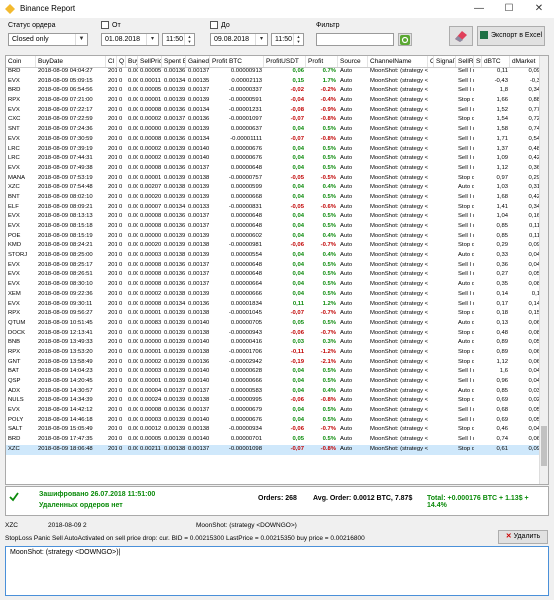  Describe the element at coordinates (132, 61) in the screenshot. I see `header-buyprice: BuyP` at that location.